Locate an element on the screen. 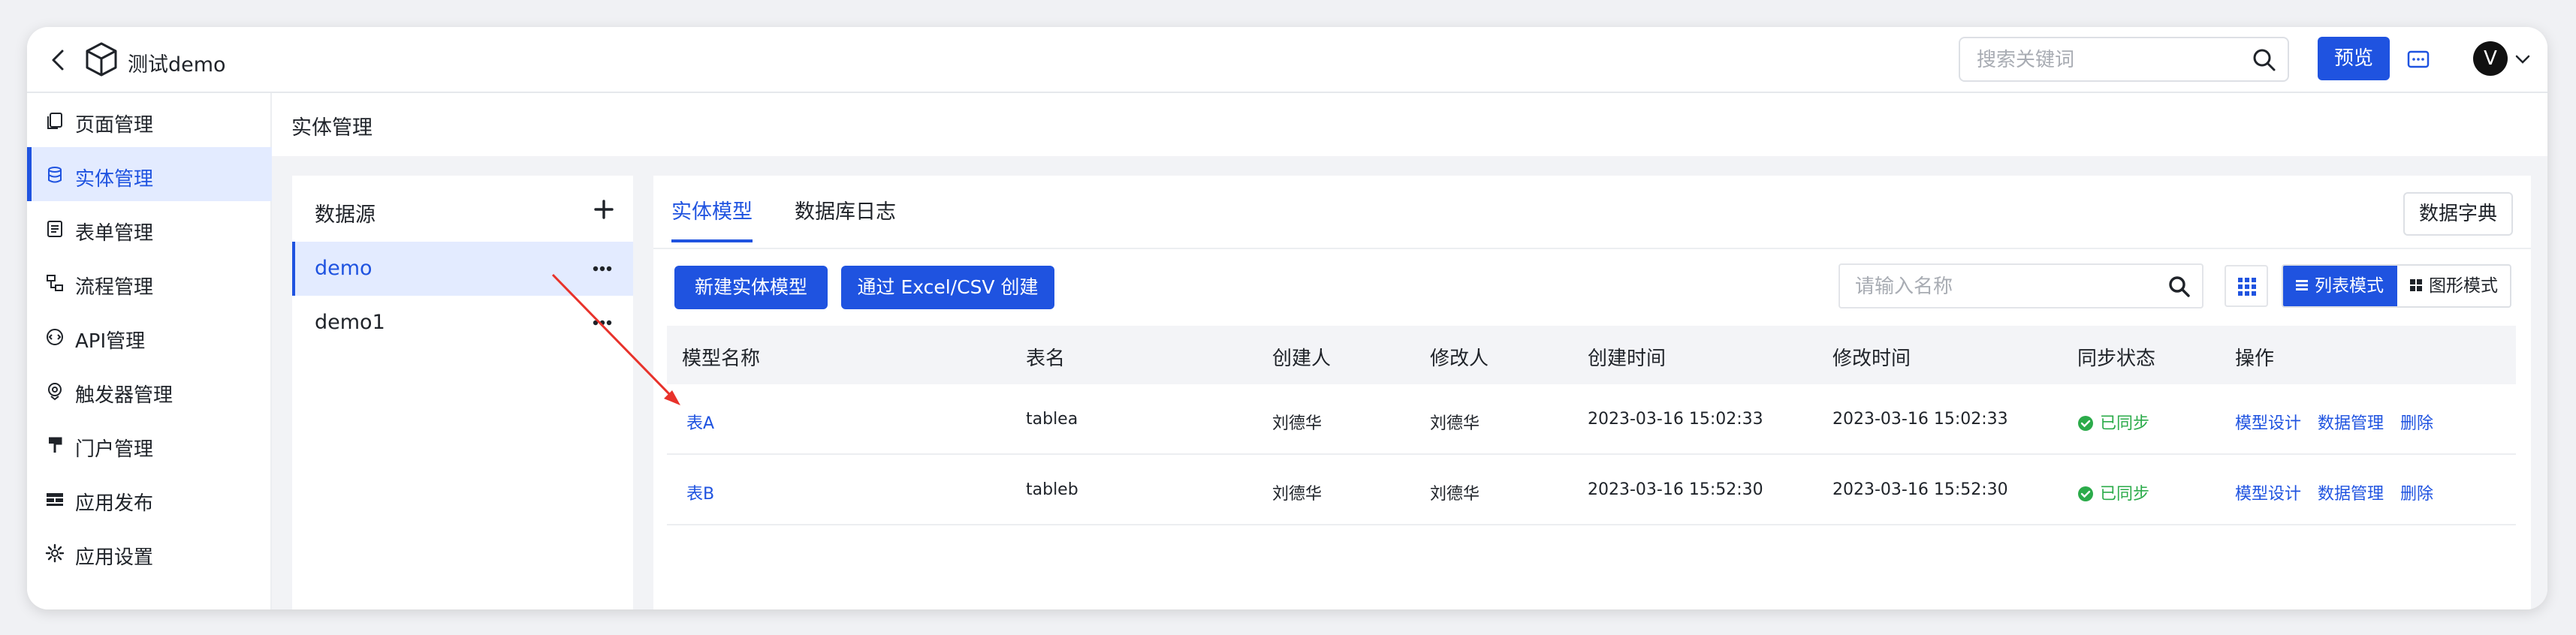  global-search is located at coordinates (2124, 59).